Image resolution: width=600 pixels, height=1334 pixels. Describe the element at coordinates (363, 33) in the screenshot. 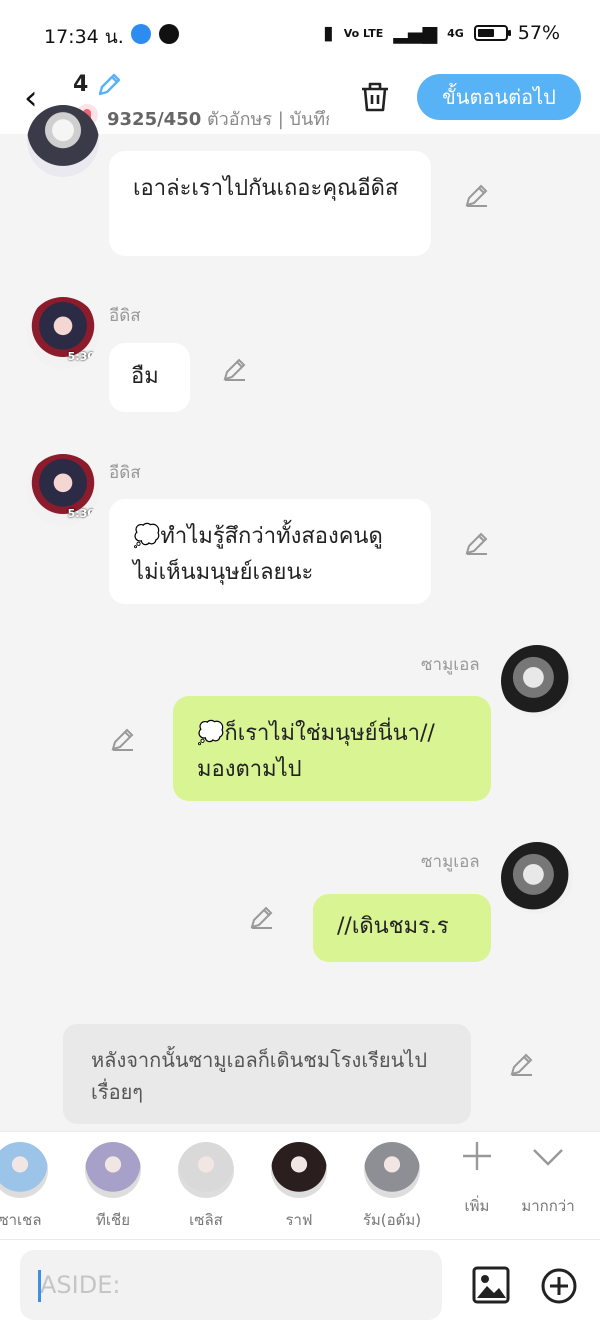

I see `volte-indicator: Vo LTE` at that location.